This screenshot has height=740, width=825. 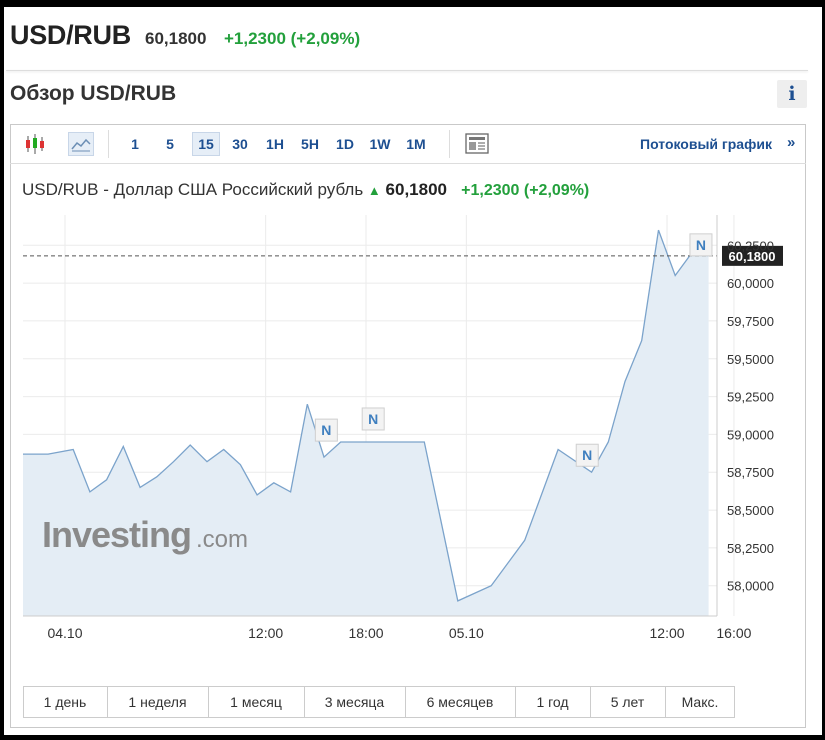 What do you see at coordinates (750, 245) in the screenshot?
I see `y-tick-label: 60,2500` at bounding box center [750, 245].